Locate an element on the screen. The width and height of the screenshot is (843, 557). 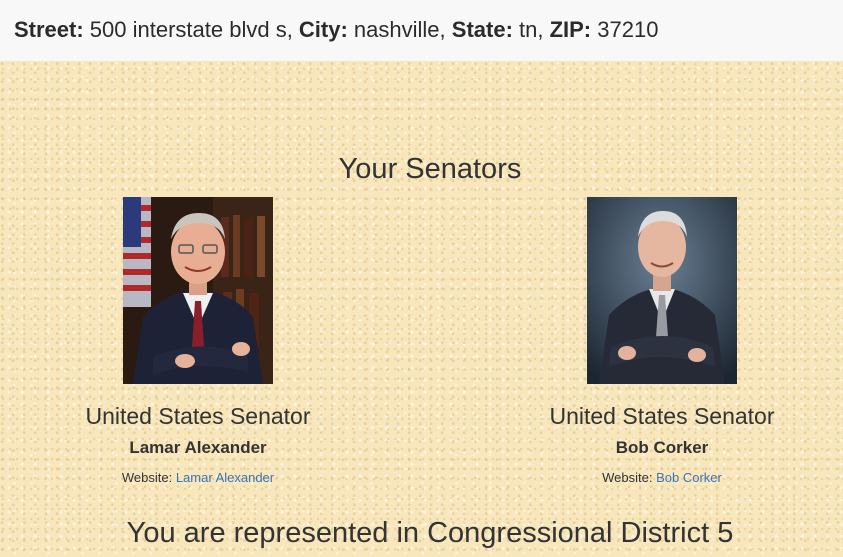
zip-label: ZIP: is located at coordinates (570, 29).